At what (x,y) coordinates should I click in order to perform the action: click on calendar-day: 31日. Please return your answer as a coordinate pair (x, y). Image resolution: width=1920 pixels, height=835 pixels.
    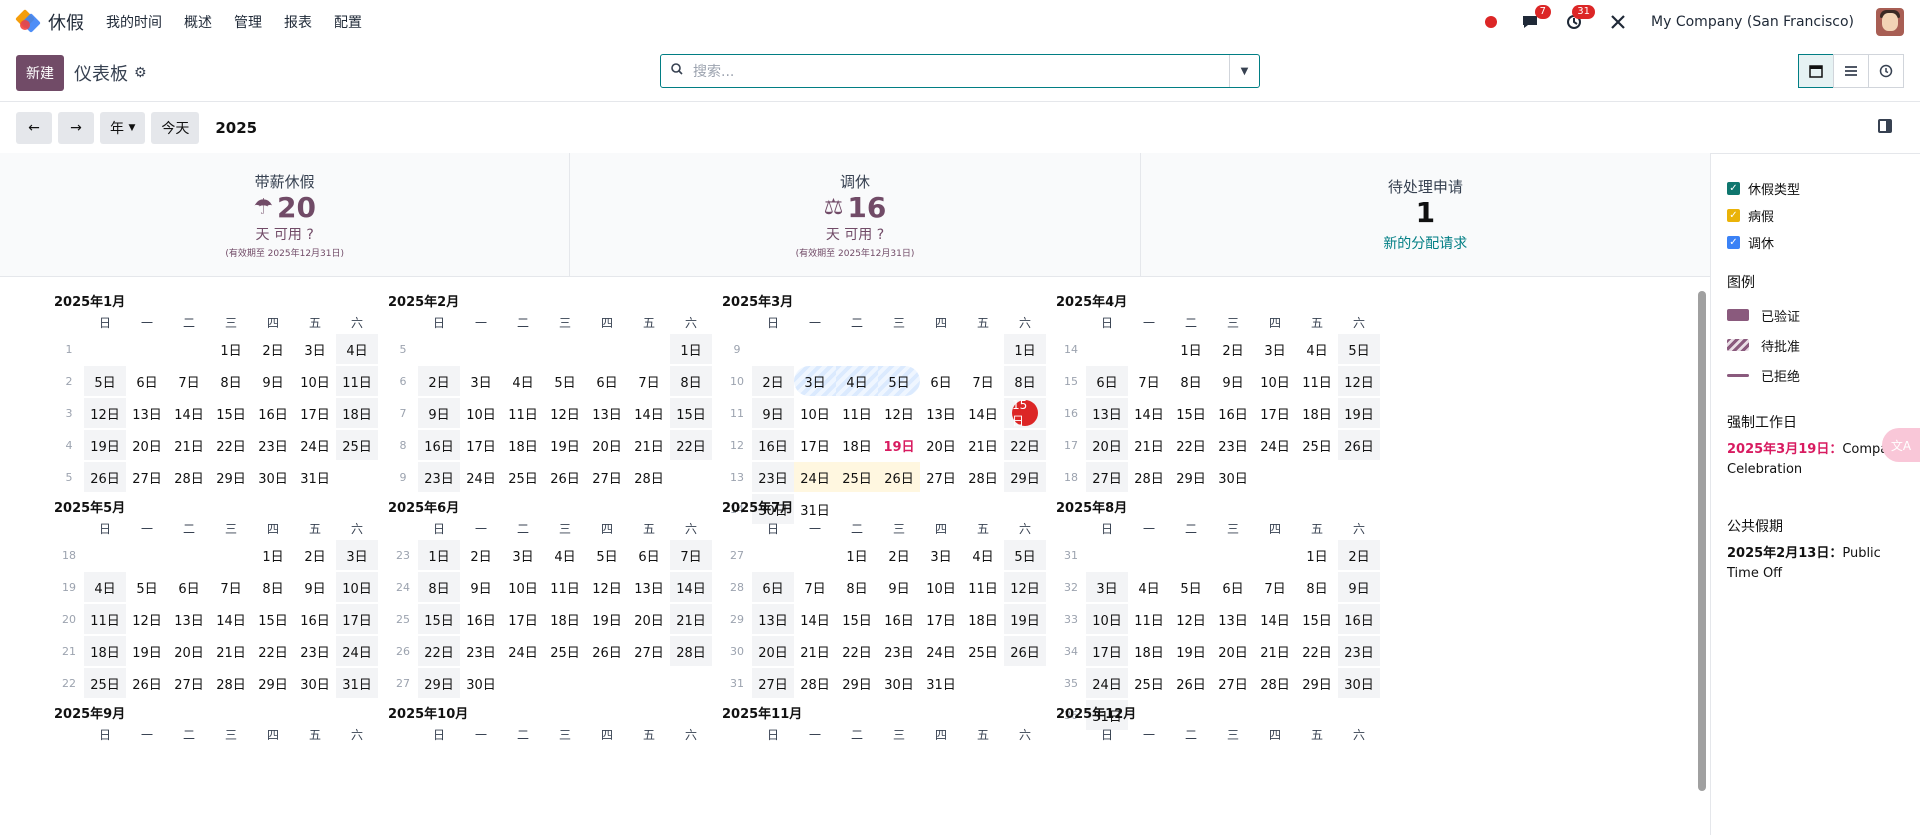
    Looking at the image, I should click on (315, 477).